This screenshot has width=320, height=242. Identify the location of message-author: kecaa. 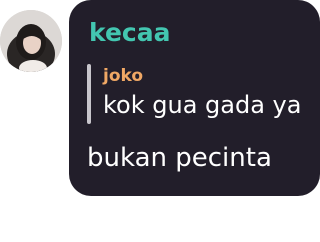
(129, 33).